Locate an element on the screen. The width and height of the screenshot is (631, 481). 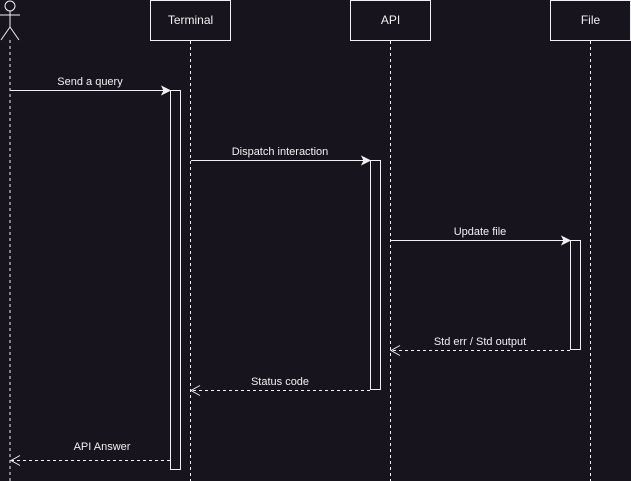
file-activation-bar is located at coordinates (575, 295).